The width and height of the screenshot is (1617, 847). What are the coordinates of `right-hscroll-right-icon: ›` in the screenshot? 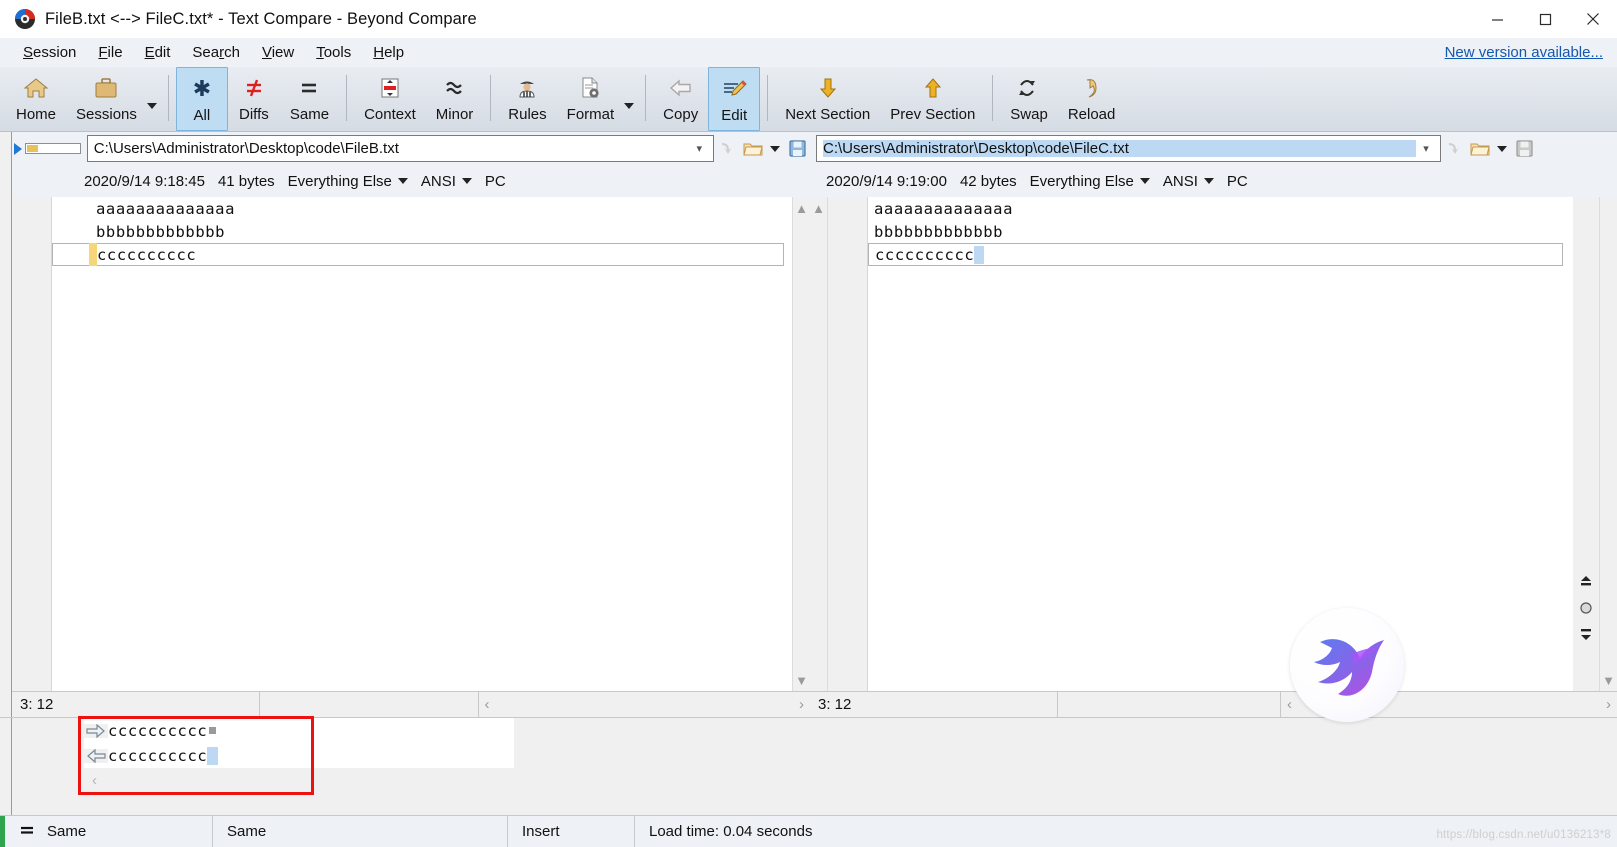 It's located at (1608, 704).